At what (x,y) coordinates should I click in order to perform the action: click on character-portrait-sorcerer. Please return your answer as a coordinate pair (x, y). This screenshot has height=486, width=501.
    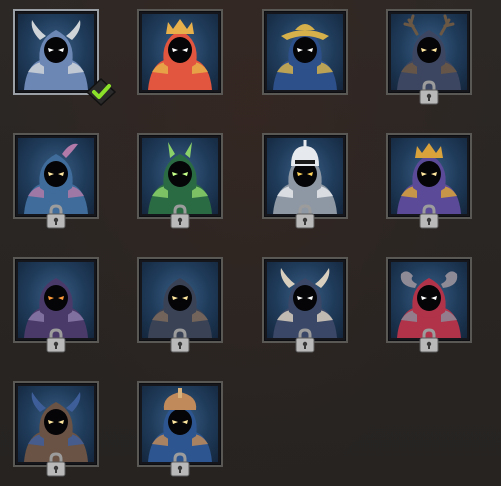
    Looking at the image, I should click on (429, 176).